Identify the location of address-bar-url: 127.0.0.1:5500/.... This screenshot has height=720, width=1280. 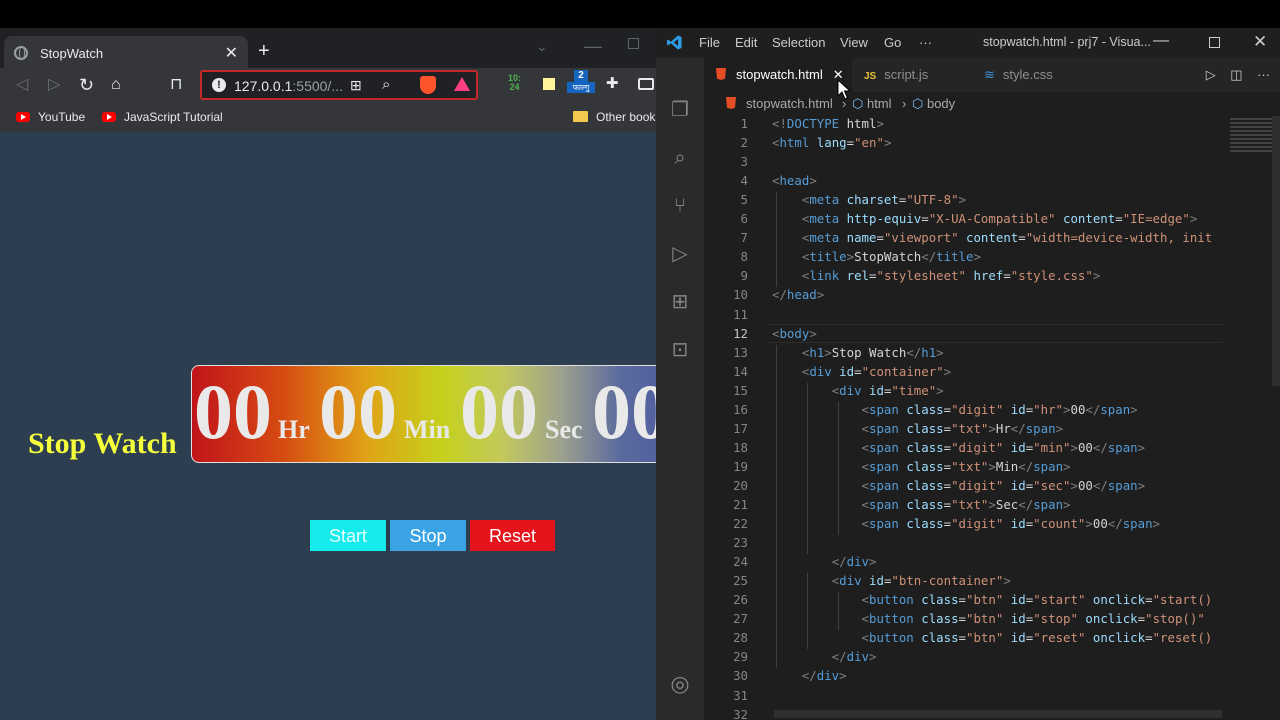
(288, 86).